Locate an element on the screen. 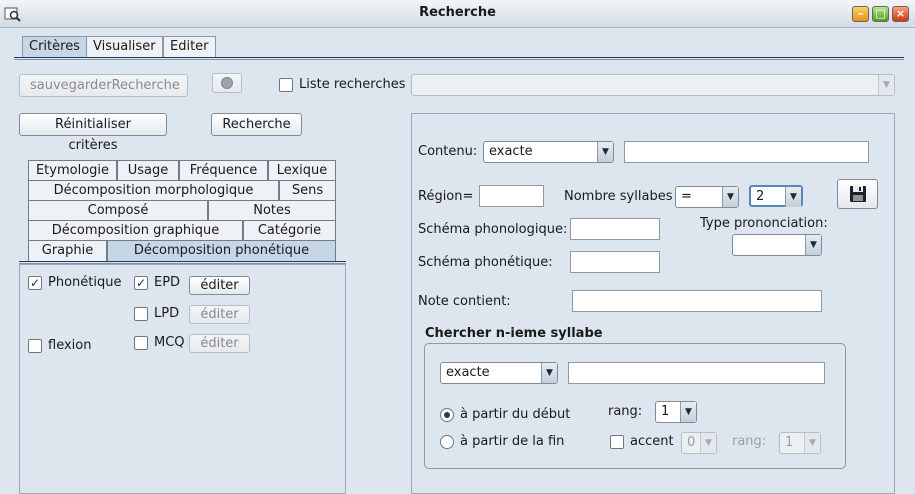  subtab-etymologie: Etymologie is located at coordinates (72, 170).